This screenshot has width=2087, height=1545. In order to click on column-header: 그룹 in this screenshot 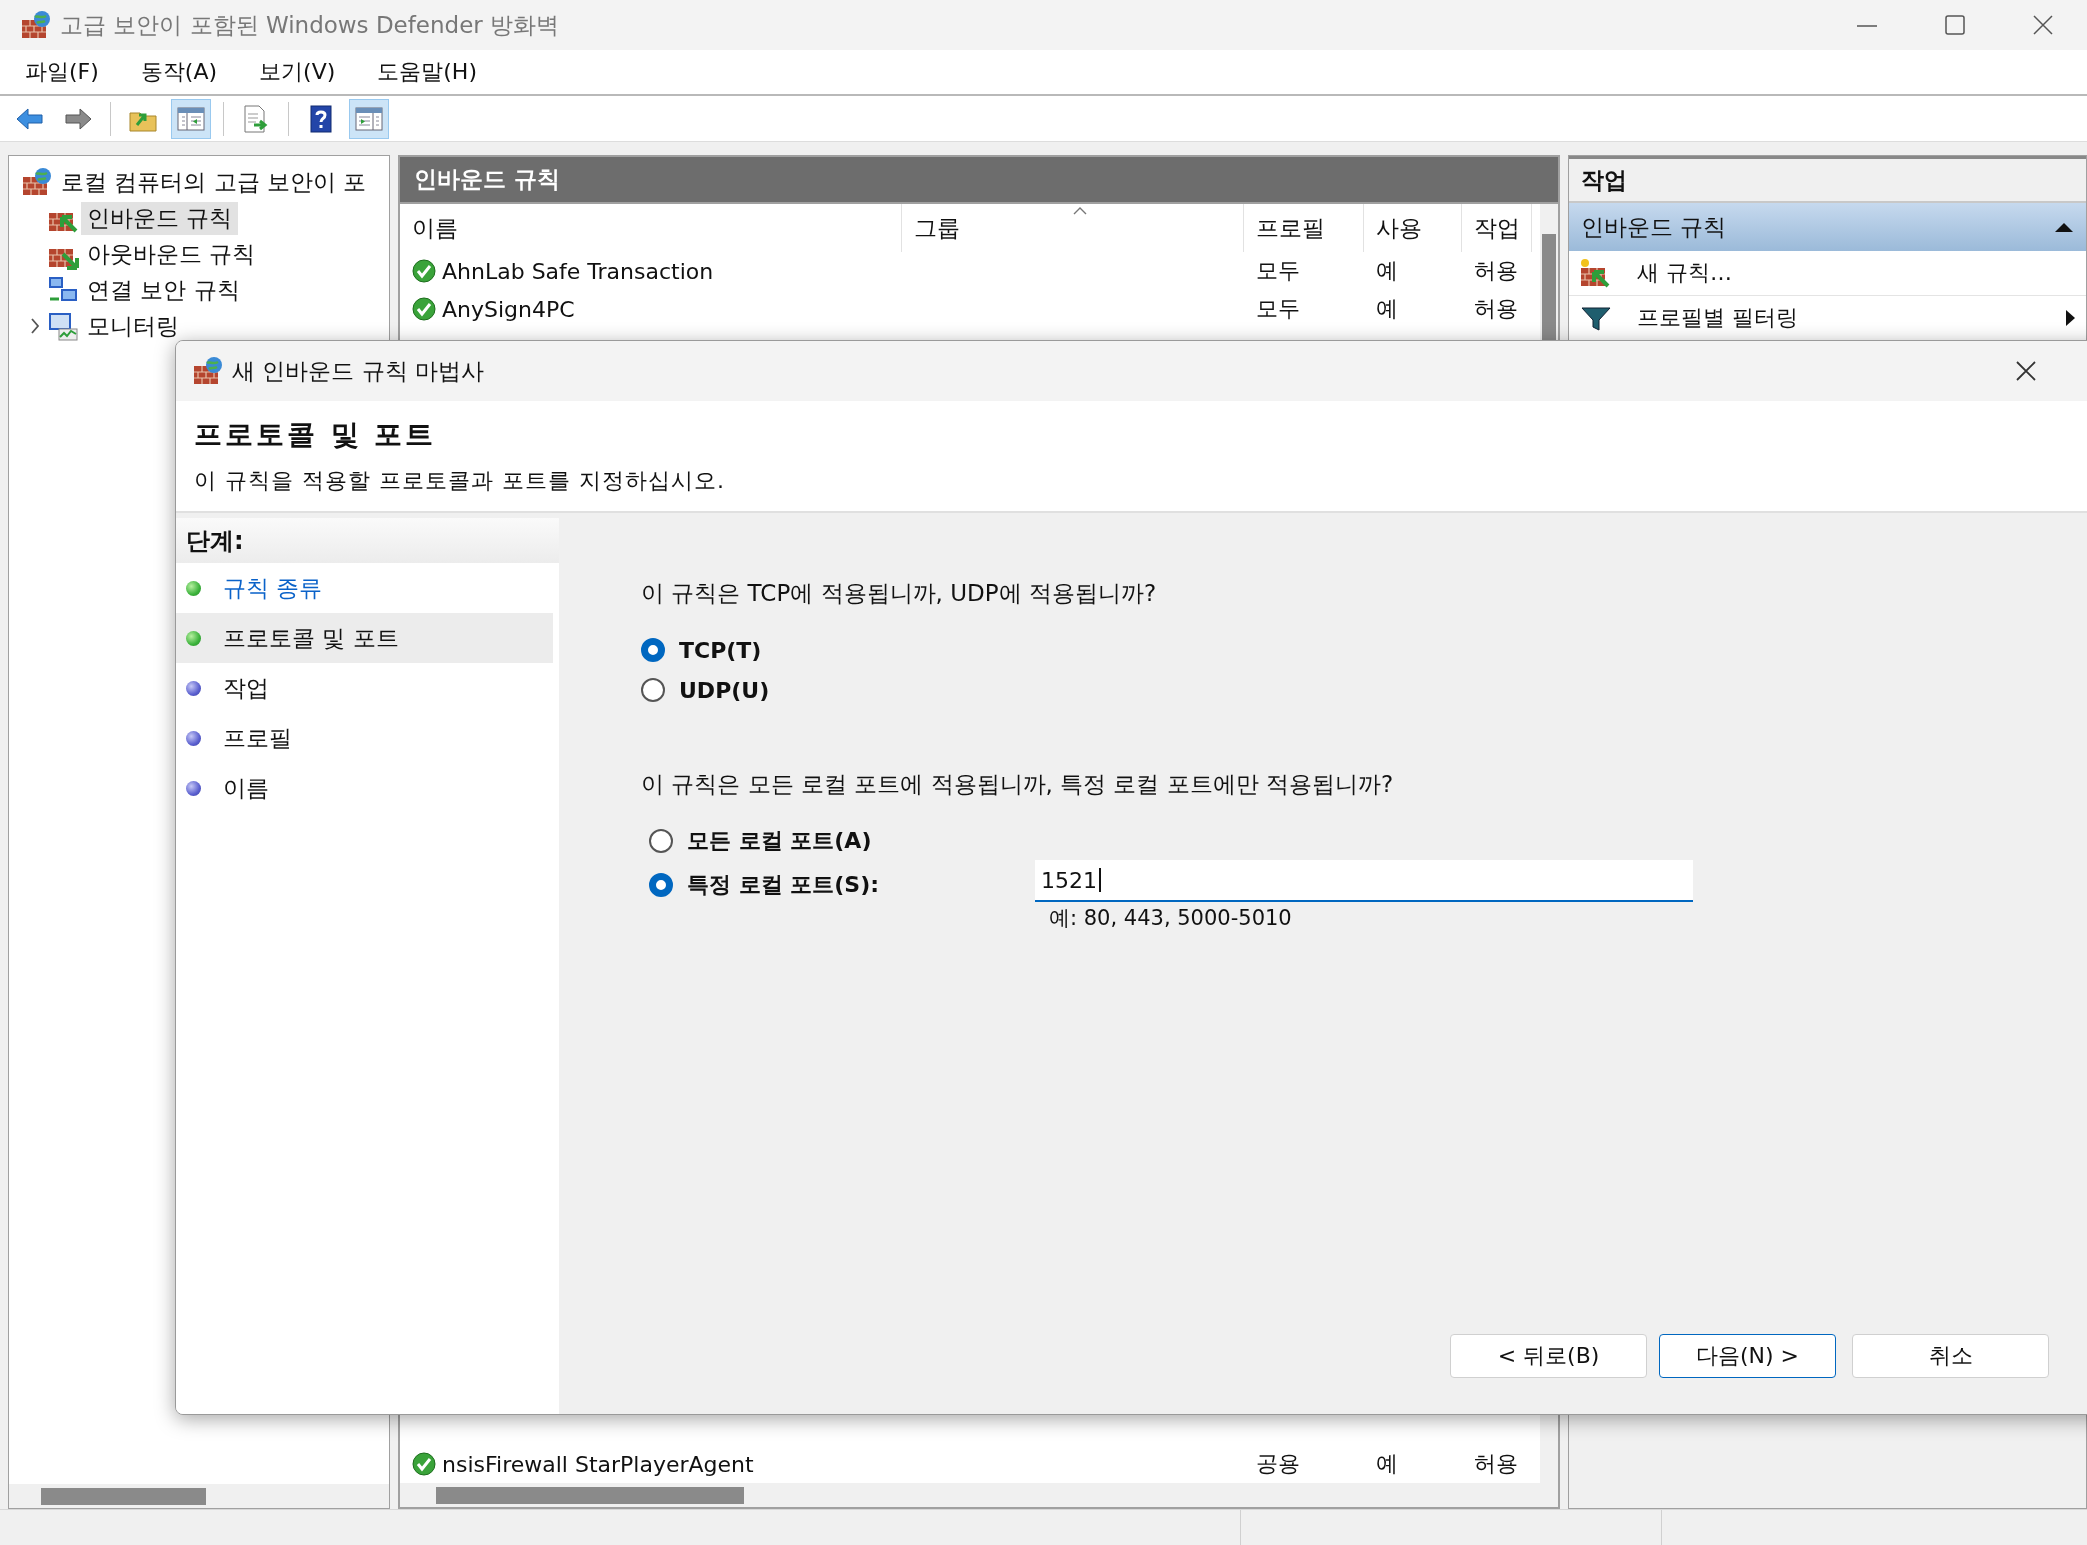, I will do `click(1073, 228)`.